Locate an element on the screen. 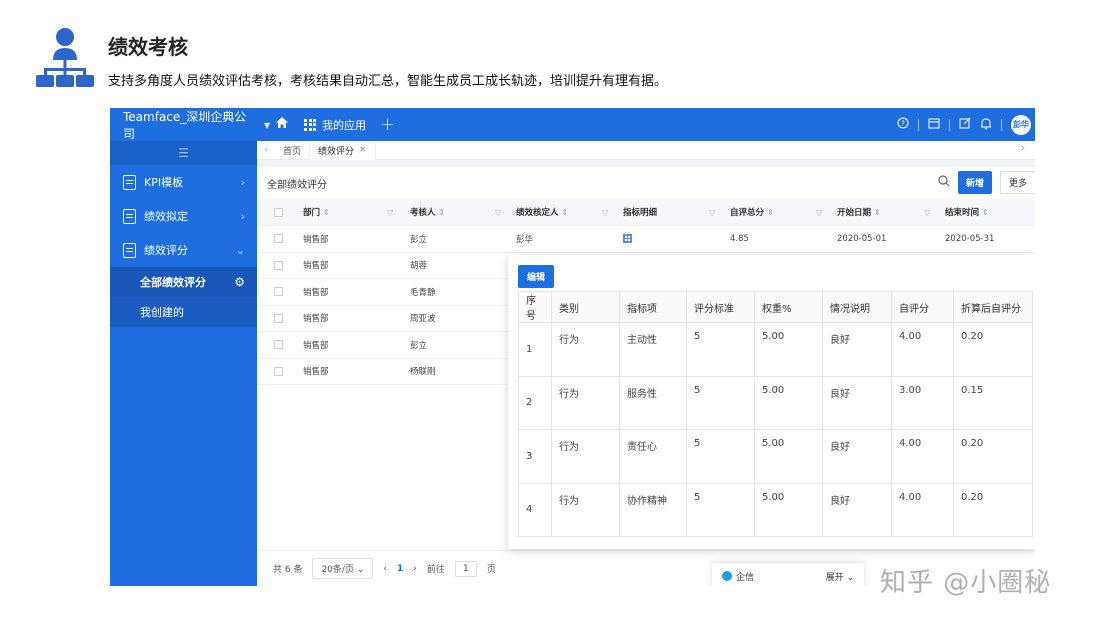 The height and width of the screenshot is (626, 1116). detail-row: 2 行为 服务性 5 5.00 良好 3.00 0.15 is located at coordinates (775, 402).